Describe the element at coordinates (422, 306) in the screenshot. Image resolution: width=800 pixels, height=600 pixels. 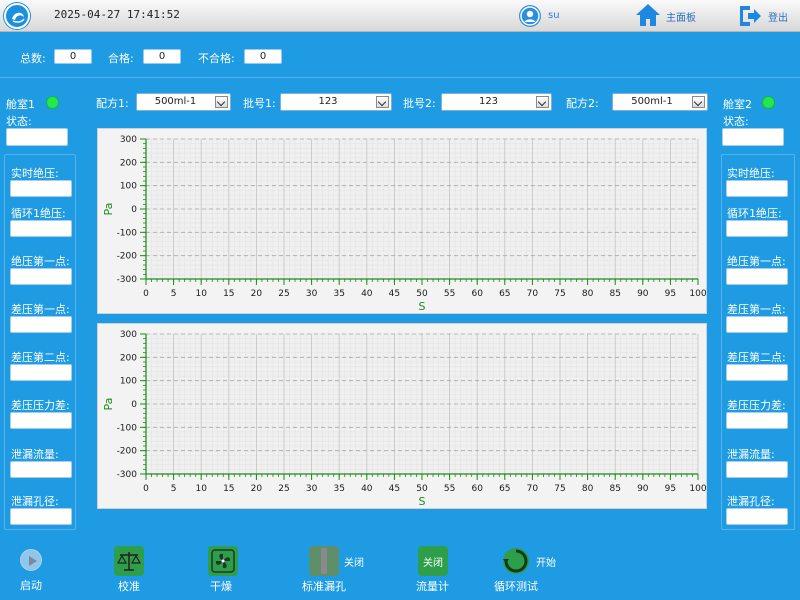
I see `x-axis-title: S` at that location.